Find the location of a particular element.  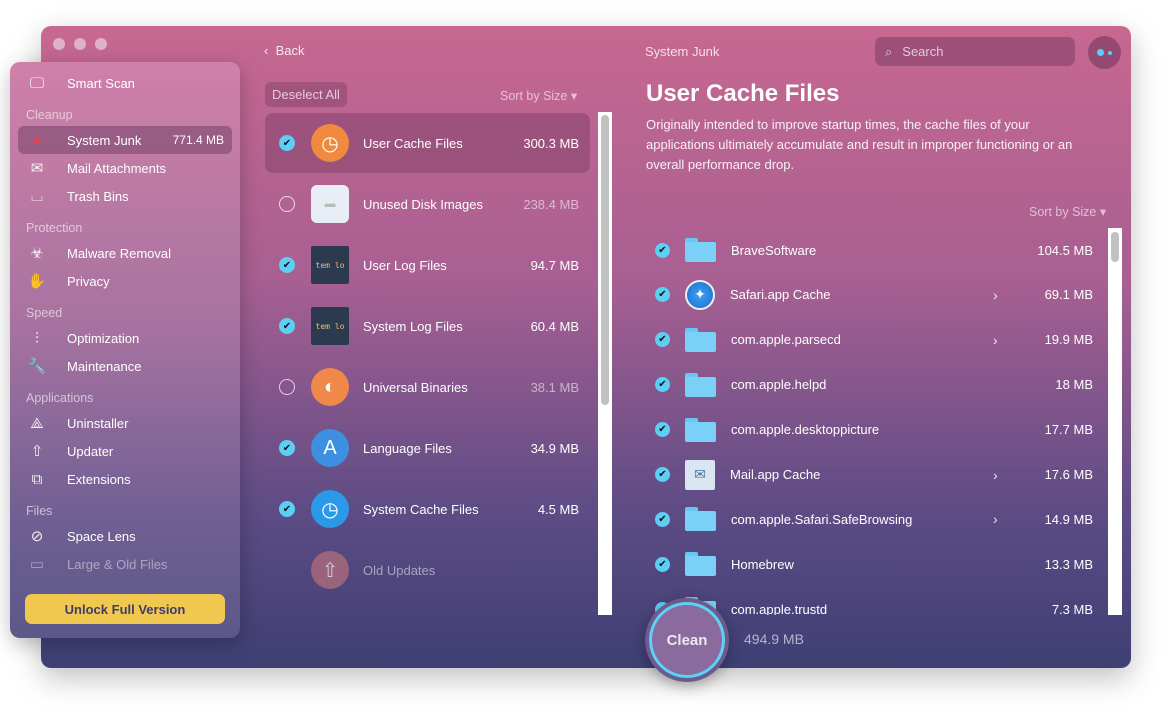

junk-category-row: ▬ Unused Disk Images 238.4 MB is located at coordinates (427, 204).